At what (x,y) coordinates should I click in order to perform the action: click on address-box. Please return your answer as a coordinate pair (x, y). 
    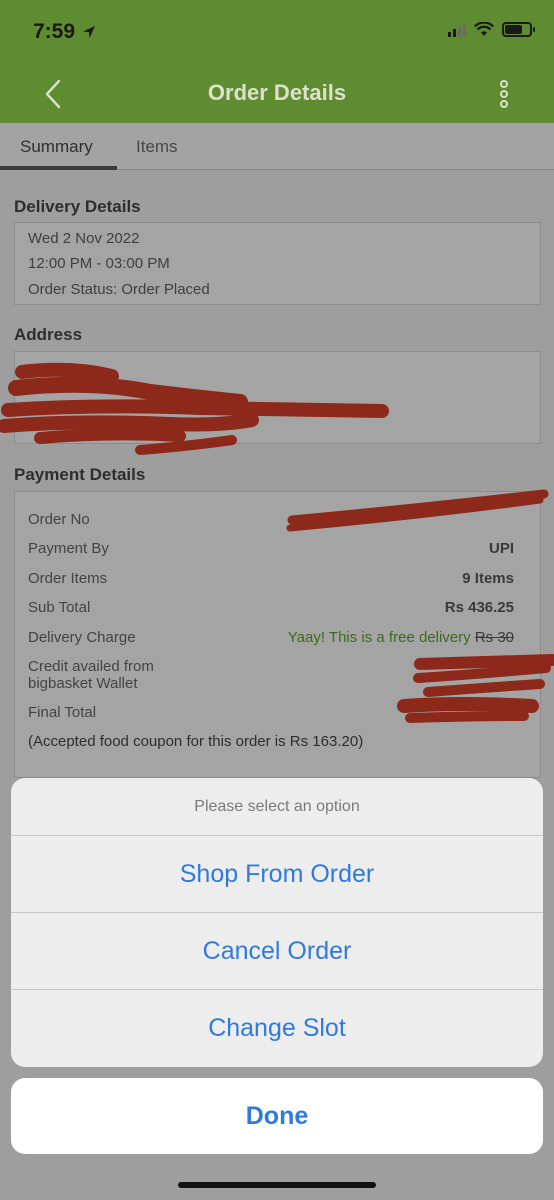
    Looking at the image, I should click on (277, 397).